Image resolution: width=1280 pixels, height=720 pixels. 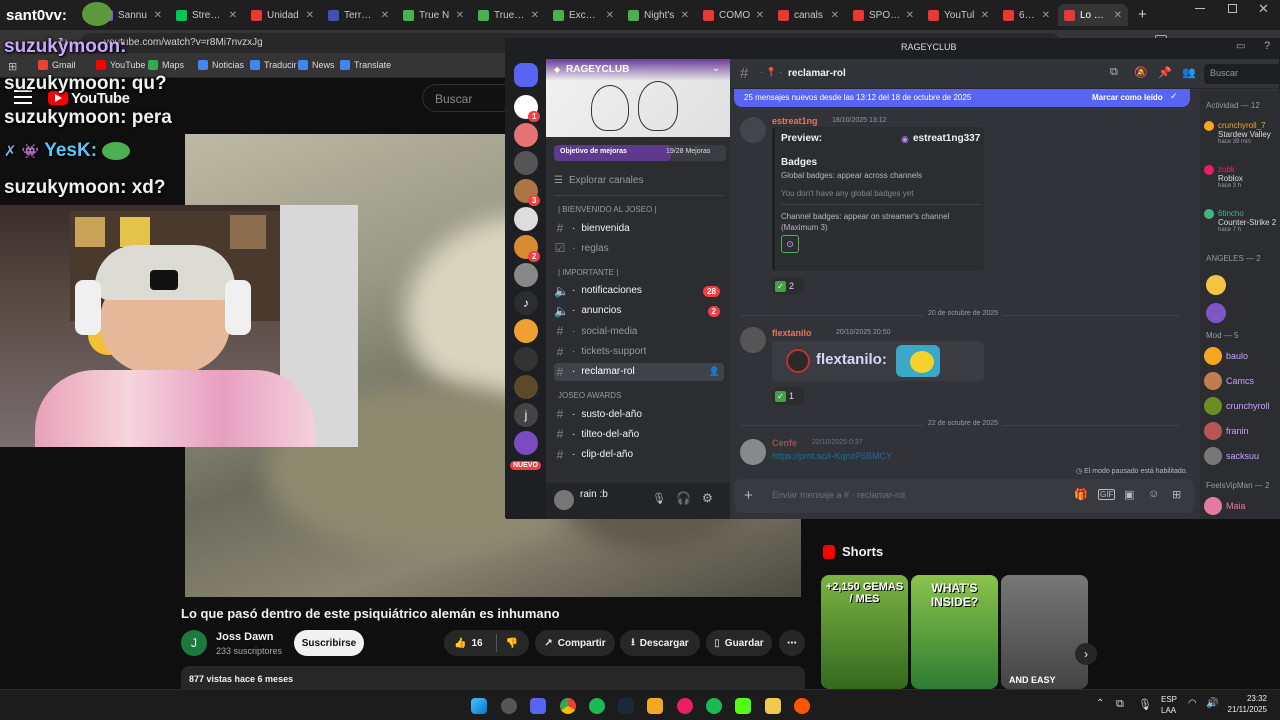 I want to click on server-icon: ♪, so click(x=526, y=303).